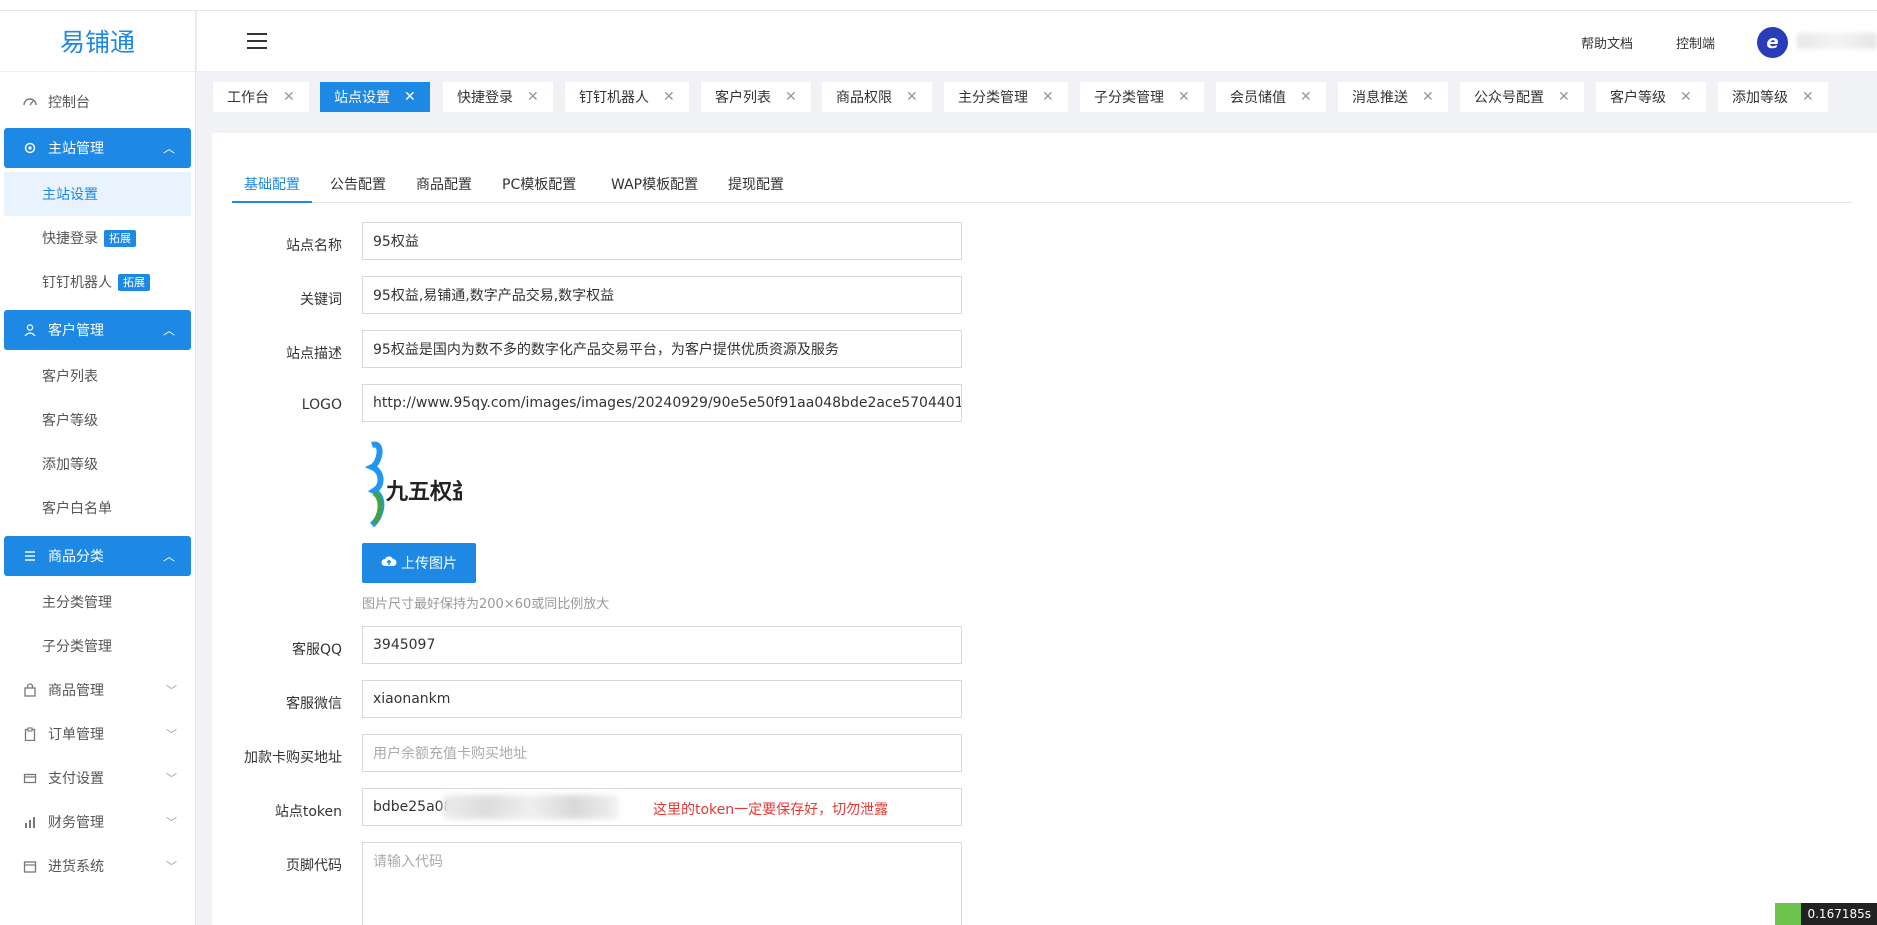 This screenshot has height=925, width=1877. I want to click on tab-label: 公众号配置, so click(1509, 98).